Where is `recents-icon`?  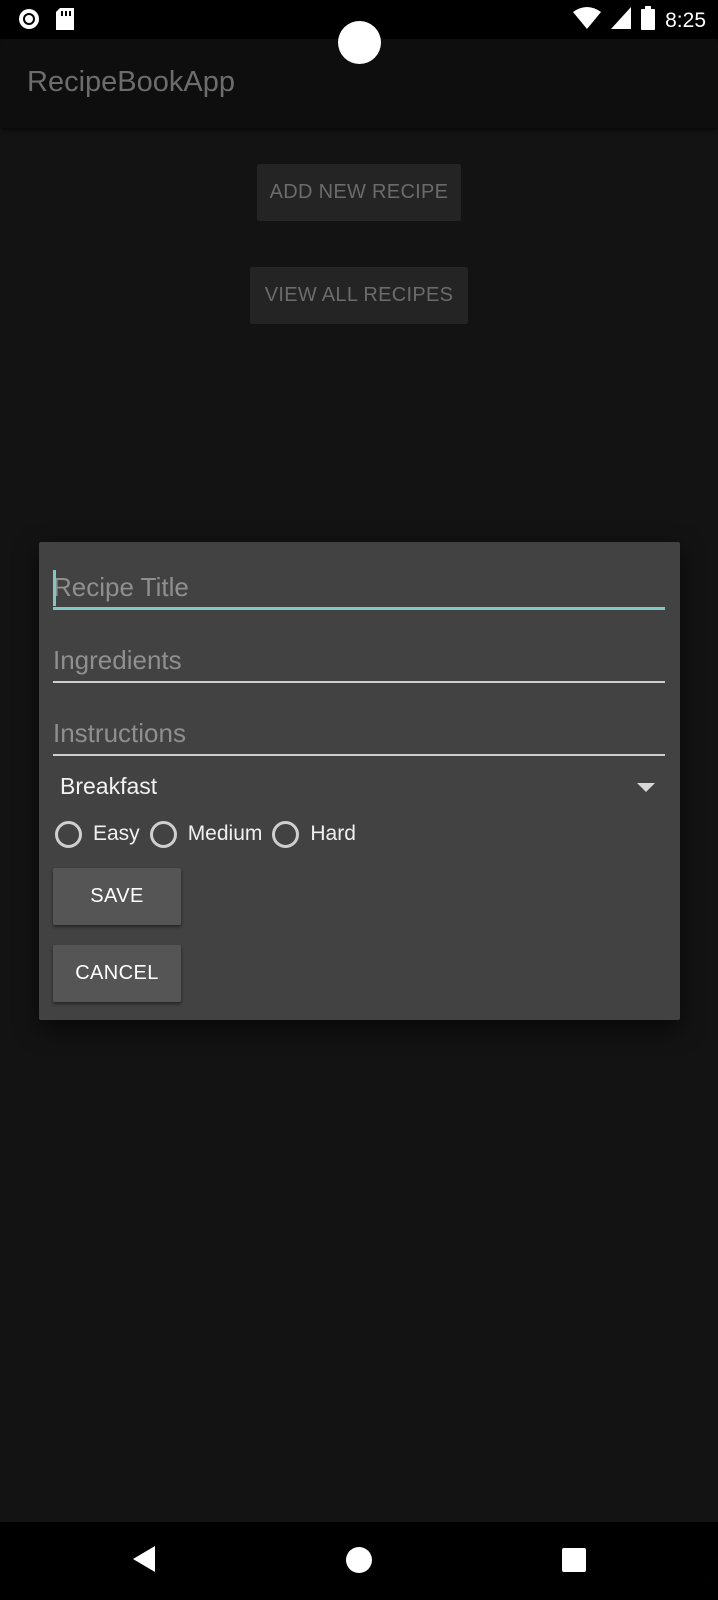 recents-icon is located at coordinates (574, 1560).